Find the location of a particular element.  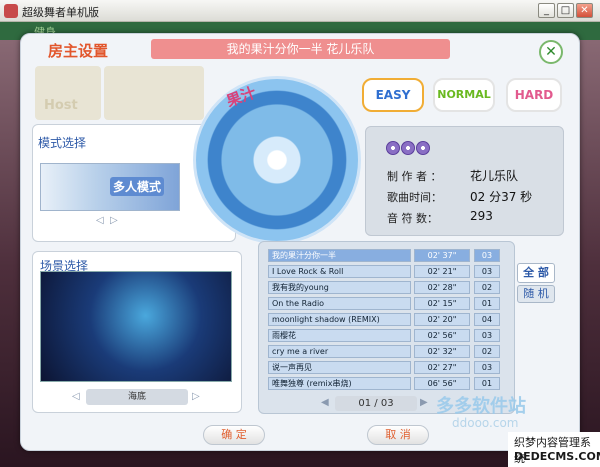

song-title: moonlight shadow (REMIX) is located at coordinates (339, 319).